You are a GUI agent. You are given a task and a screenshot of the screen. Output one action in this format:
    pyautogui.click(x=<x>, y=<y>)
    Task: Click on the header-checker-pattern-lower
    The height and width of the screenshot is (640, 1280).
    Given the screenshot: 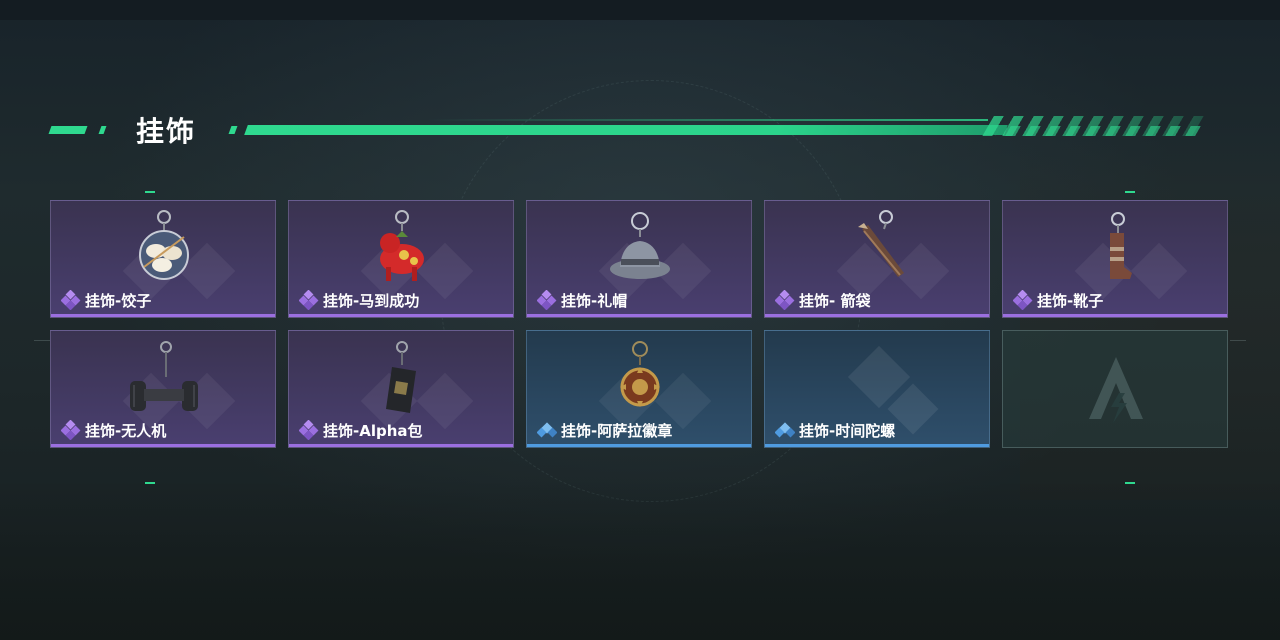 What is the action you would take?
    pyautogui.click(x=1098, y=131)
    